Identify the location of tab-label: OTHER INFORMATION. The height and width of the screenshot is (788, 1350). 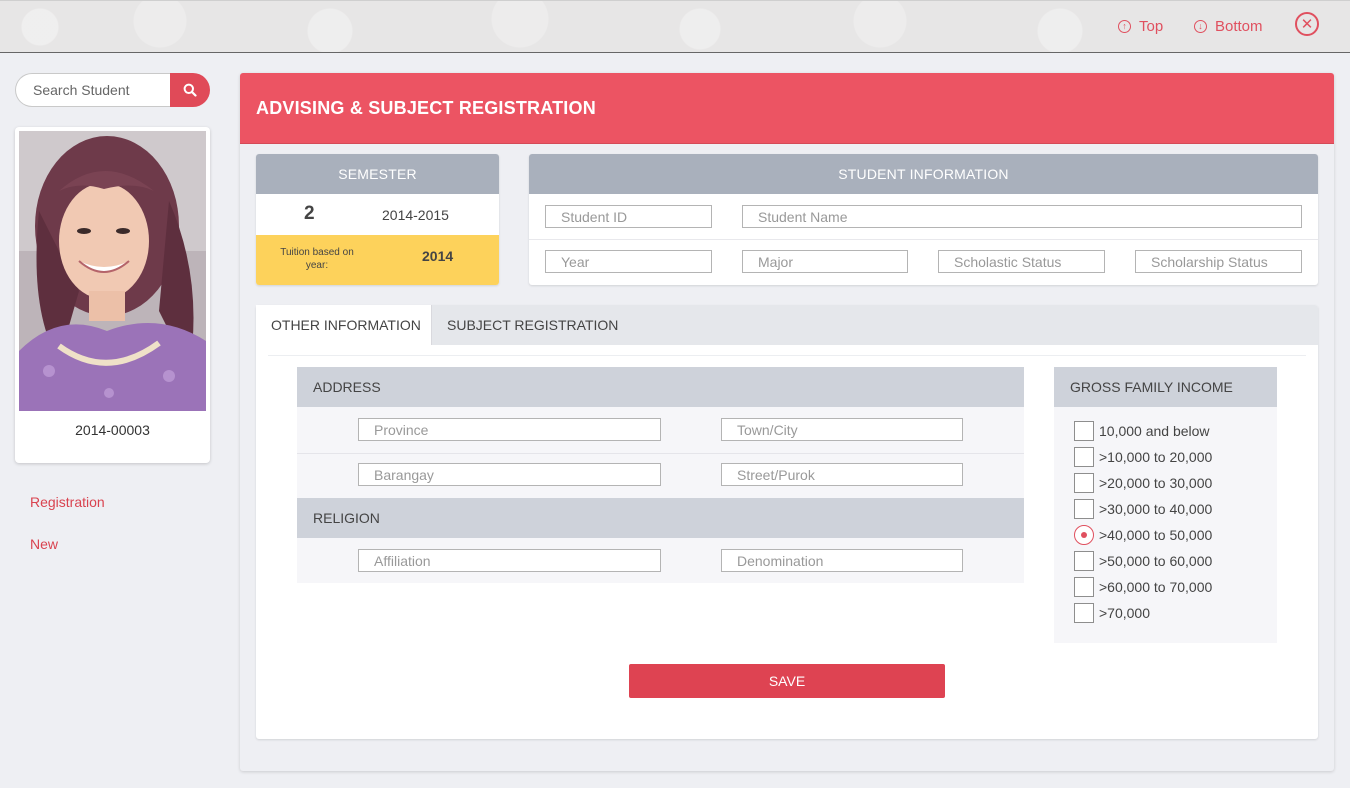
(346, 325).